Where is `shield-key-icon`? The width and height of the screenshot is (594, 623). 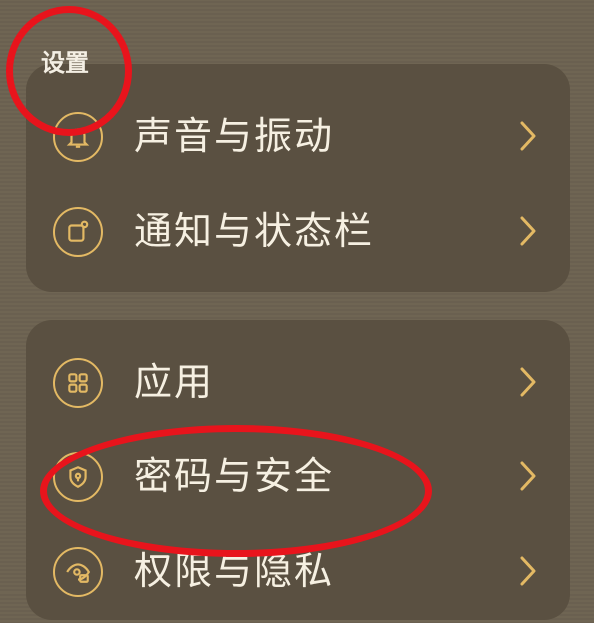
shield-key-icon is located at coordinates (78, 477).